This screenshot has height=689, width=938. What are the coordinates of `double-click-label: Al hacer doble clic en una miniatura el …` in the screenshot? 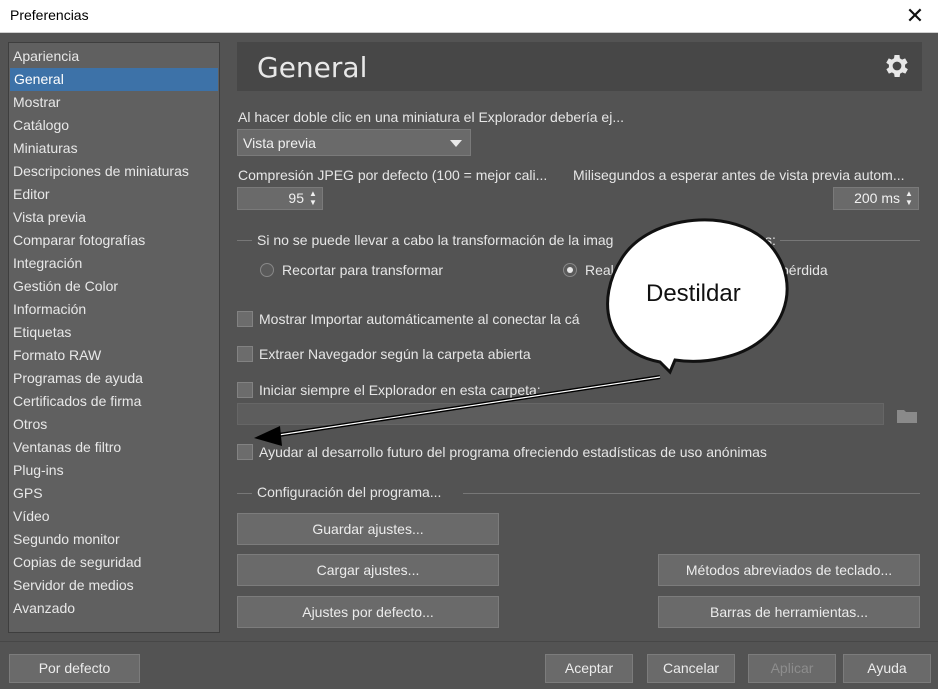 It's located at (431, 117).